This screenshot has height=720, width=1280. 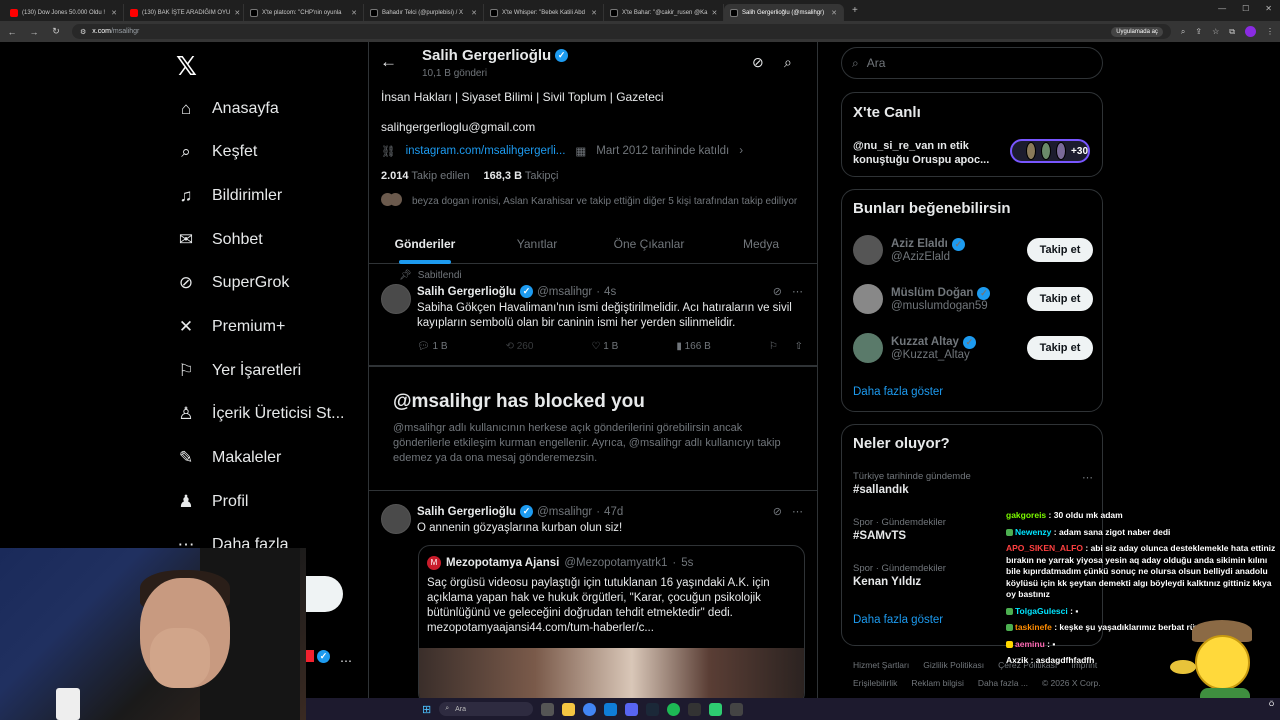 What do you see at coordinates (1271, 705) in the screenshot?
I see `taskbar-clock: Ö` at bounding box center [1271, 705].